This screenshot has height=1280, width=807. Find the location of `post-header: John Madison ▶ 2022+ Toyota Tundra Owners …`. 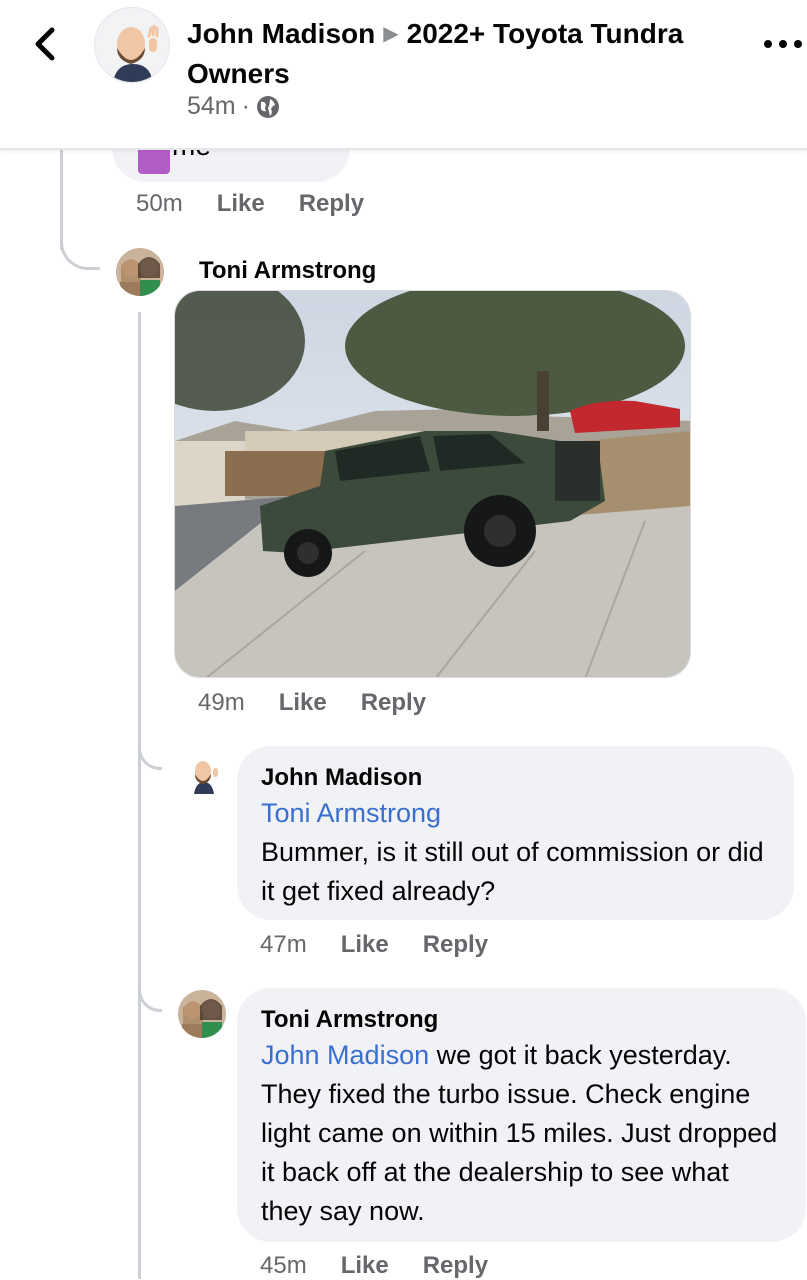

post-header: John Madison ▶ 2022+ Toyota Tundra Owners … is located at coordinates (403, 75).